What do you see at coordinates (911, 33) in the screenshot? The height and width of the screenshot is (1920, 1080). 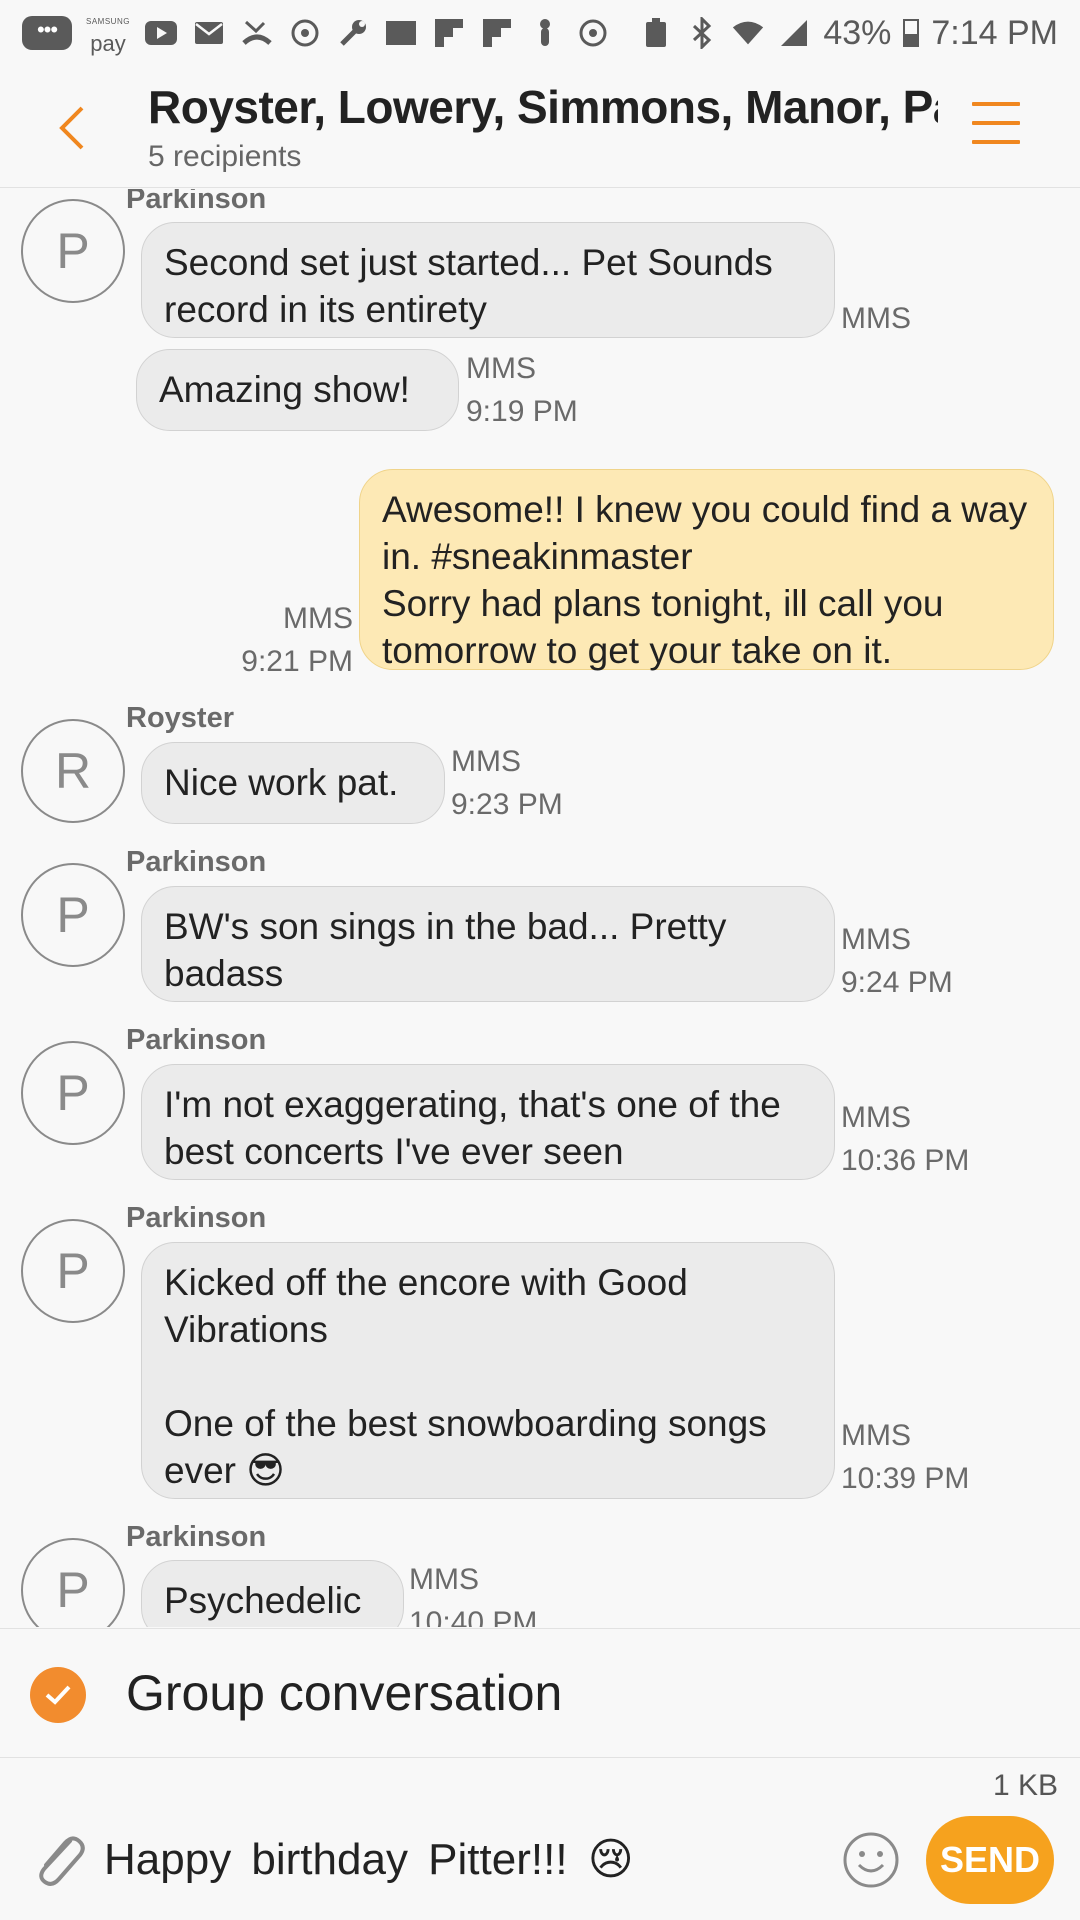 I see `battery-icon` at bounding box center [911, 33].